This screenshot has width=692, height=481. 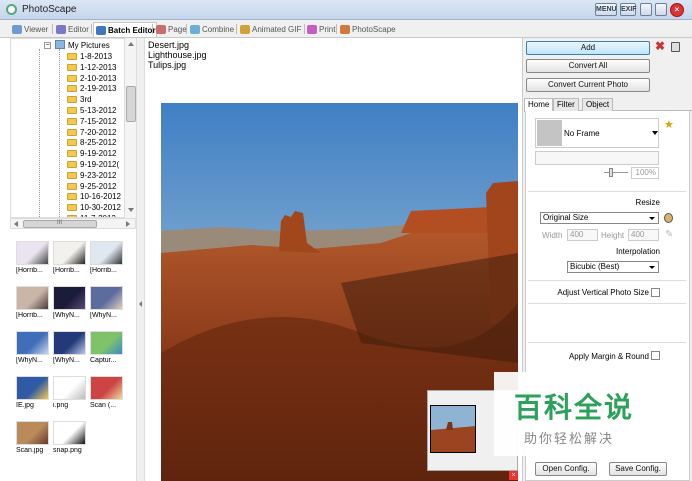 I want to click on frame-option-bar, so click(x=597, y=158).